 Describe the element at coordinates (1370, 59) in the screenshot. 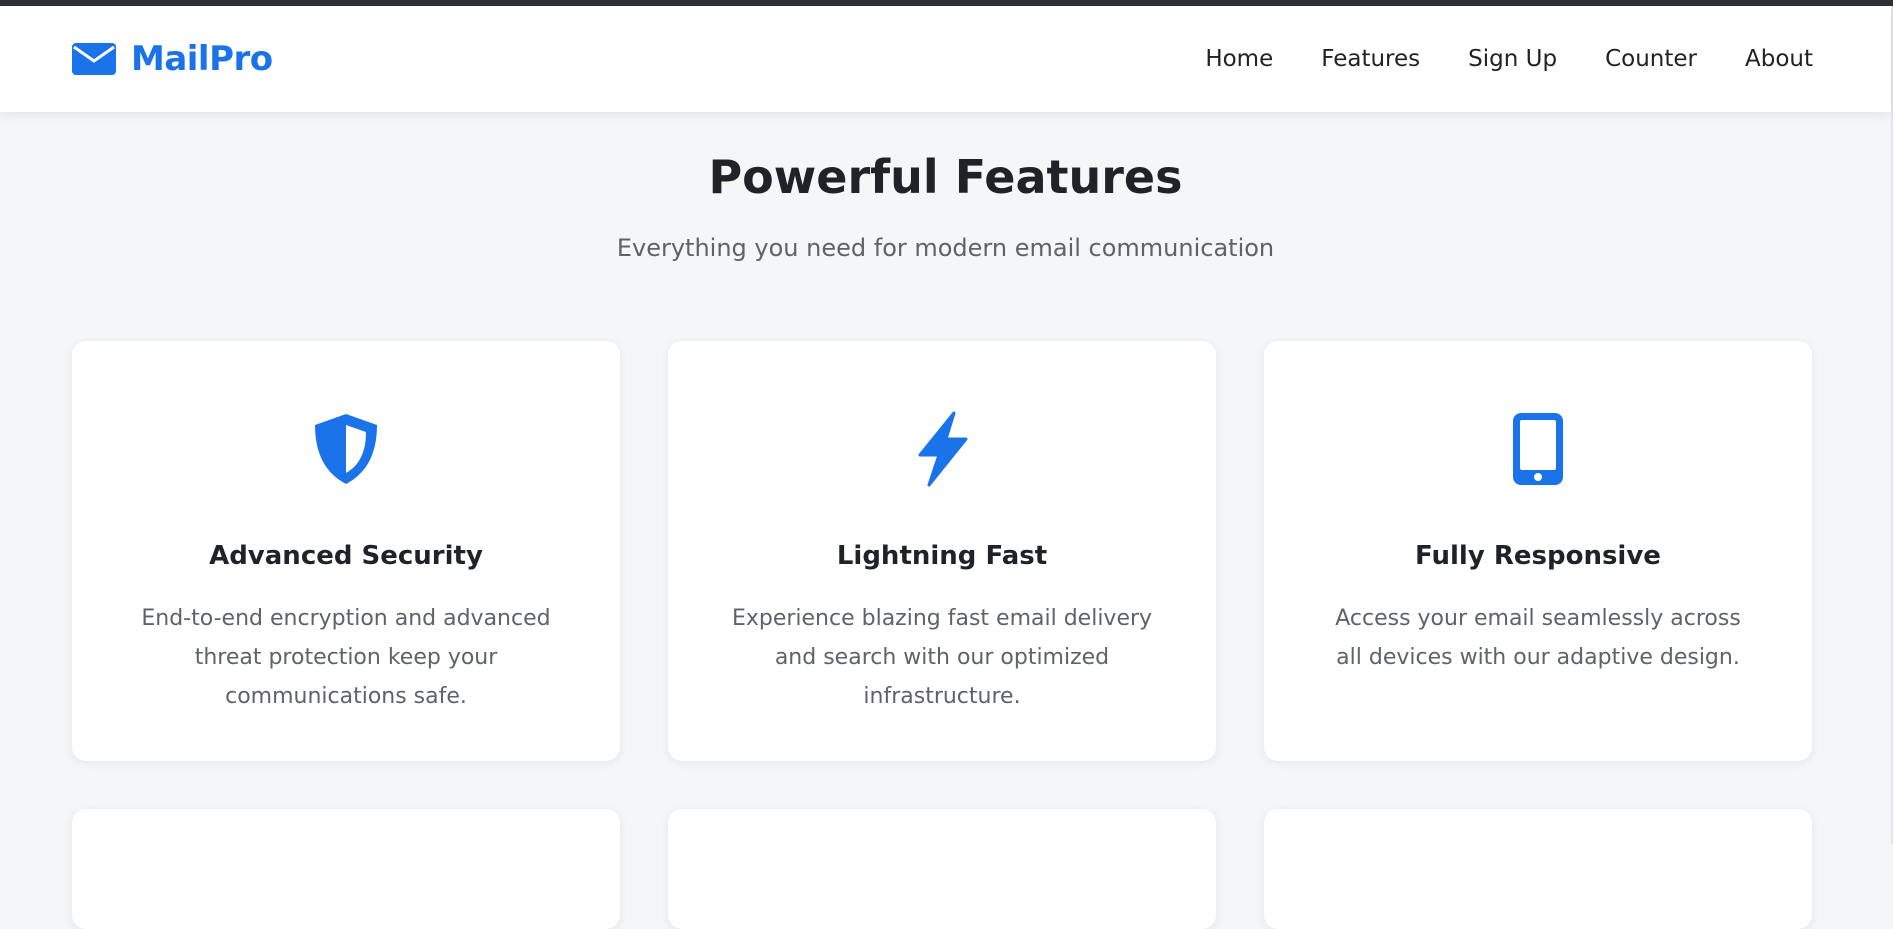

I see `nav-link-features: Features` at that location.